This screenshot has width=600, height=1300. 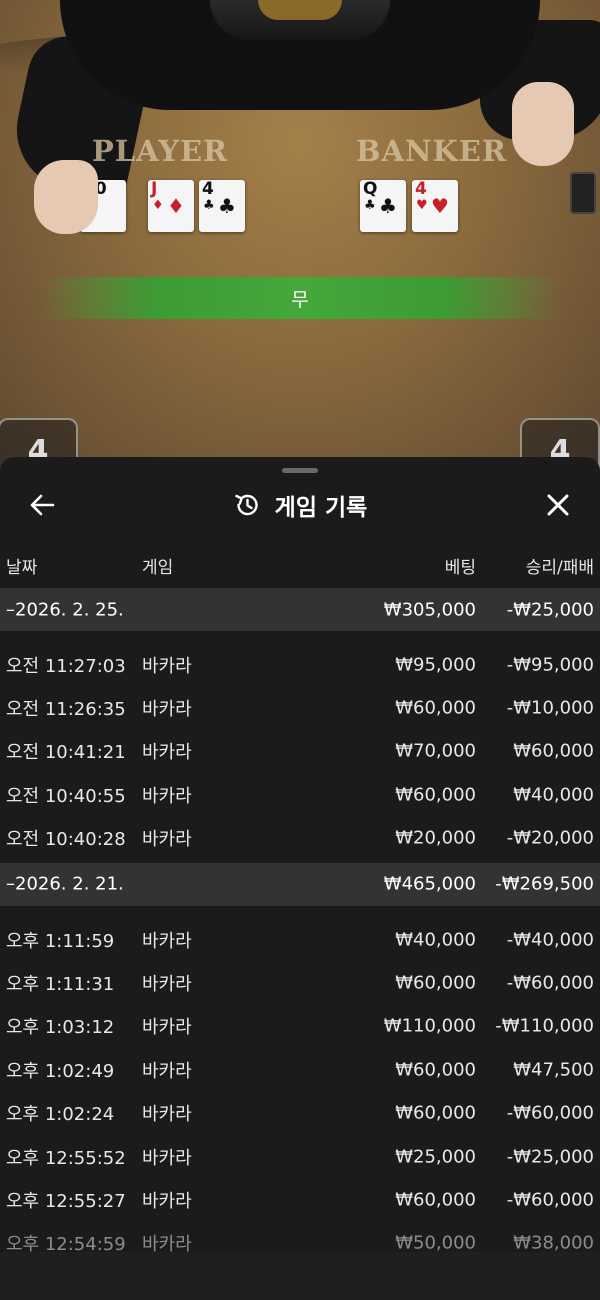 What do you see at coordinates (66, 666) in the screenshot?
I see `row-time: 오전 11:27:03` at bounding box center [66, 666].